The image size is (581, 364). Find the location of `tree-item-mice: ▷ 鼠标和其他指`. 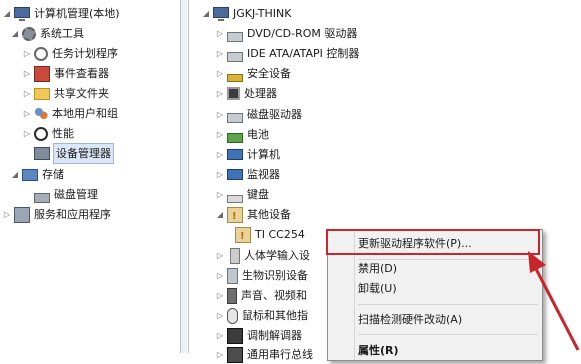

tree-item-mice: ▷ 鼠标和其他指 is located at coordinates (261, 315).